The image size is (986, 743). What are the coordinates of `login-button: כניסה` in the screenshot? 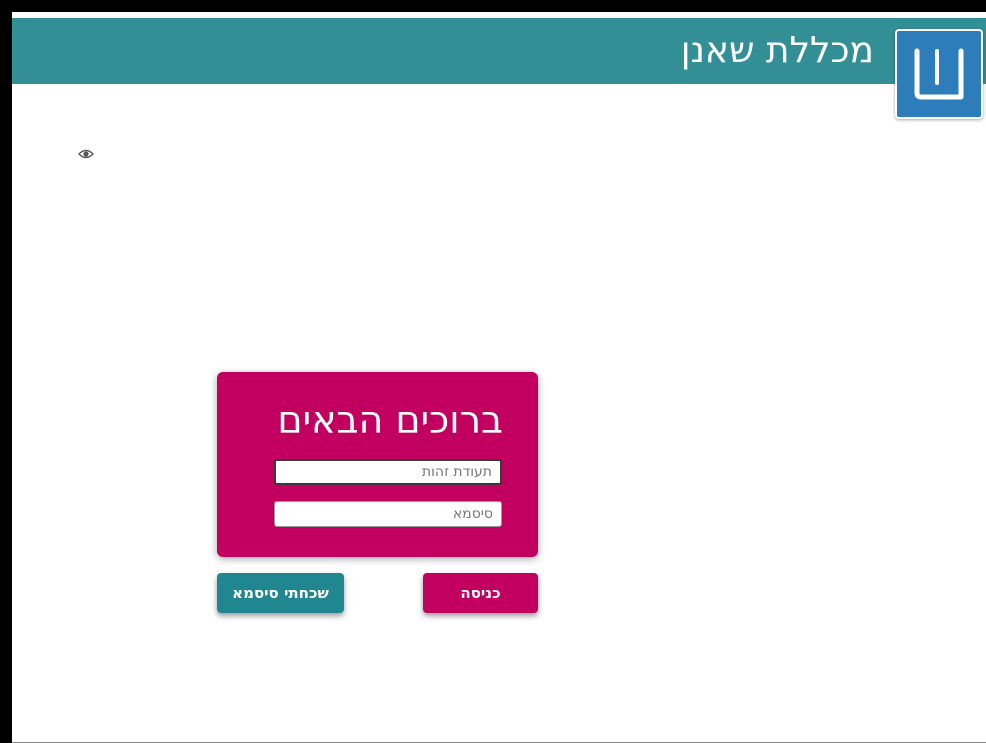 It's located at (480, 593).